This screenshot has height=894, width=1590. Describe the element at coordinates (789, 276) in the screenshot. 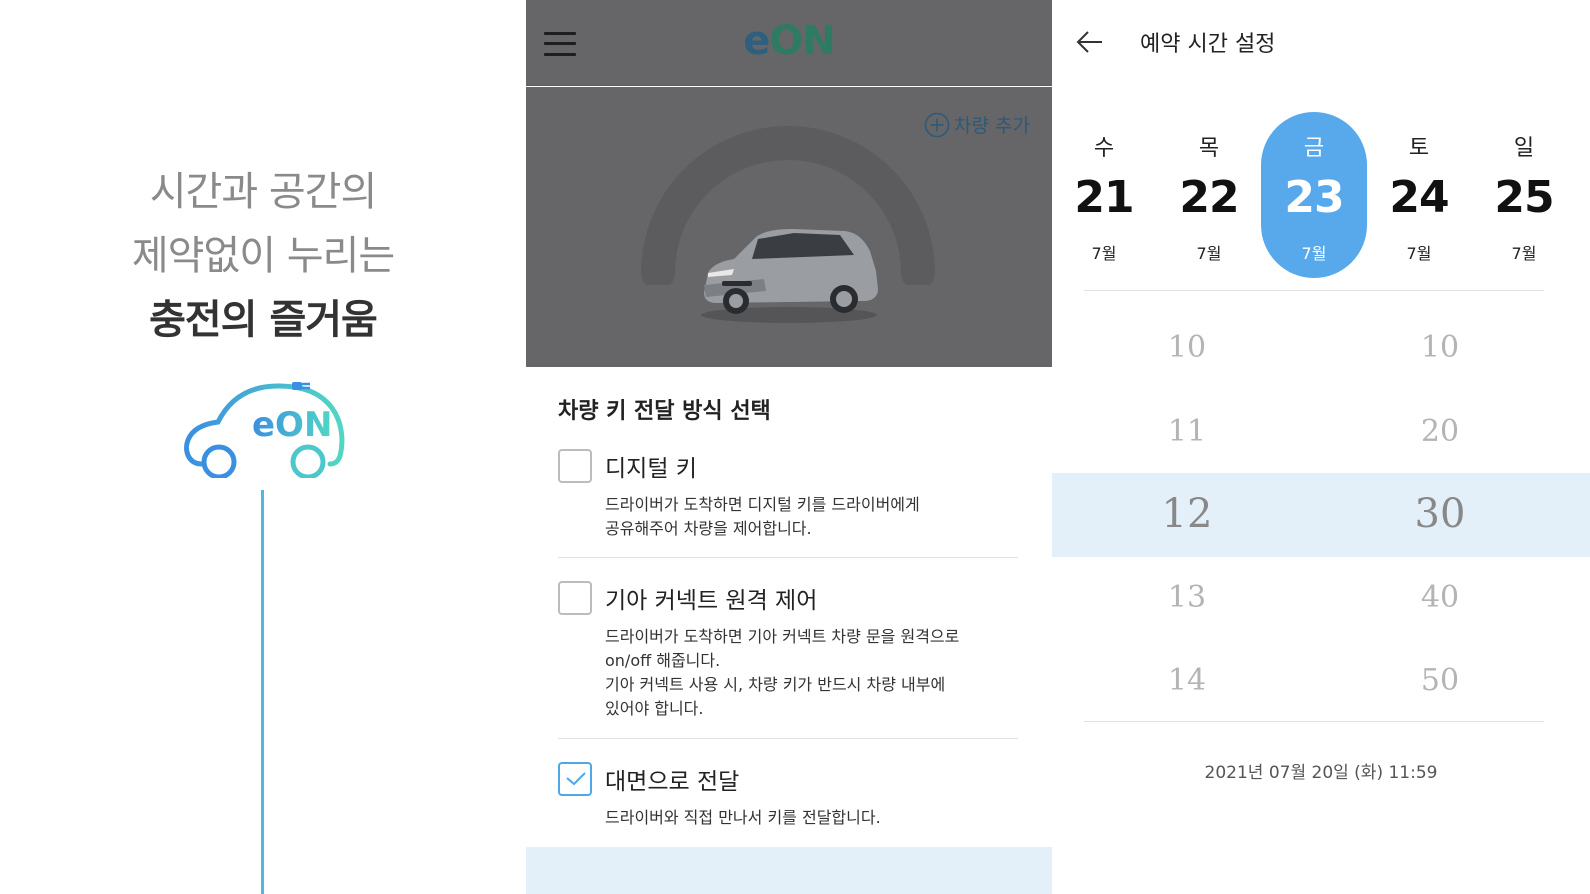

I see `vehicle-image` at that location.